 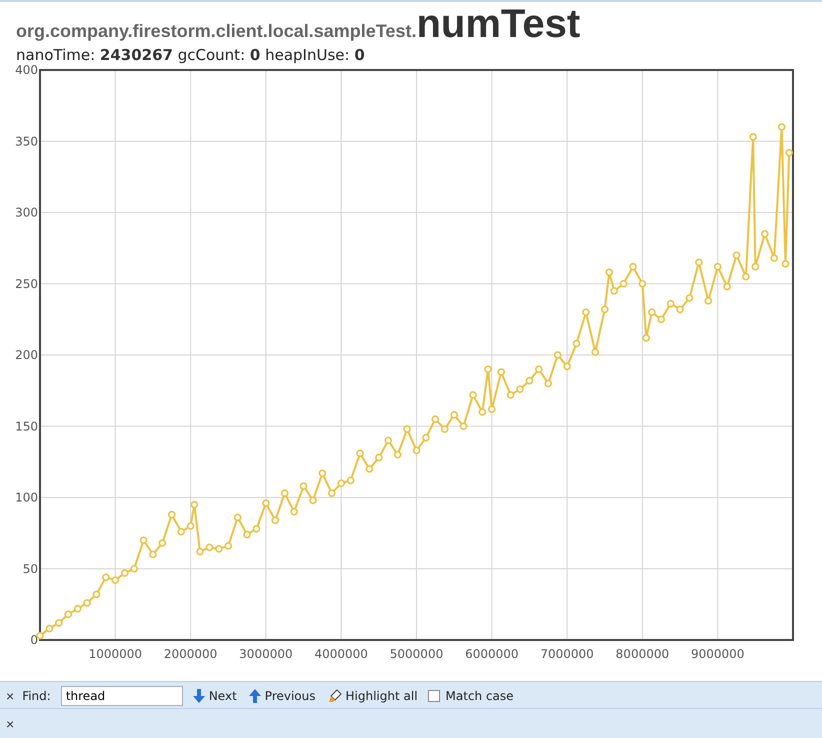 I want to click on x-axis-tick-label: 9000000, so click(x=717, y=654).